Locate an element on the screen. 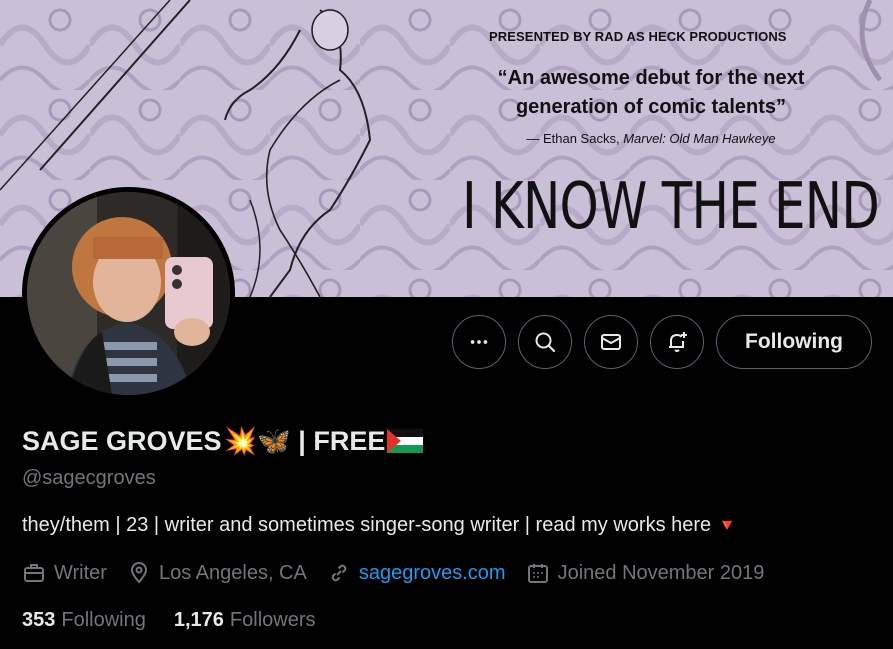 This screenshot has height=649, width=893. name-emojis: 💥🦋 is located at coordinates (257, 441).